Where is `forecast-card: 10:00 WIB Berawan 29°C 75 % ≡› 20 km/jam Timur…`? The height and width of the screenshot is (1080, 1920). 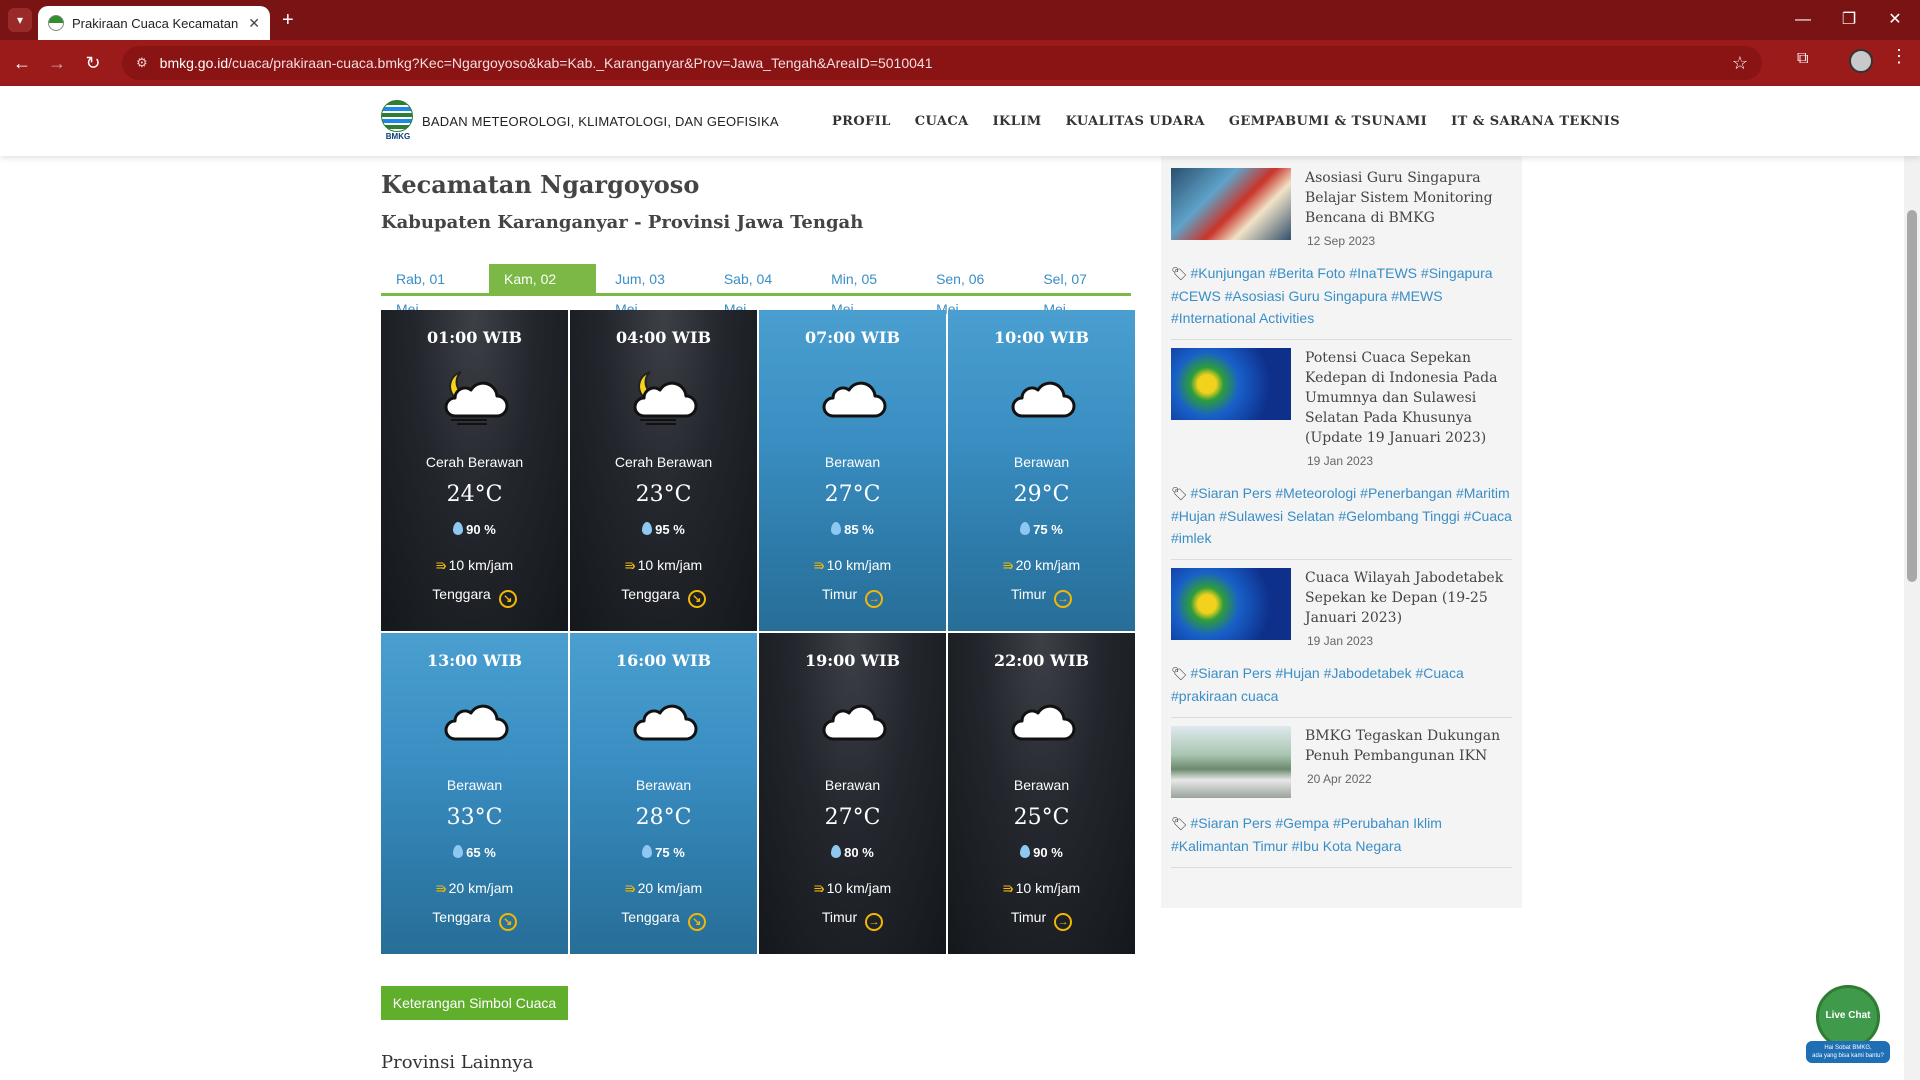
forecast-card: 10:00 WIB Berawan 29°C 75 % ≡› 20 km/jam Timur… is located at coordinates (1041, 470).